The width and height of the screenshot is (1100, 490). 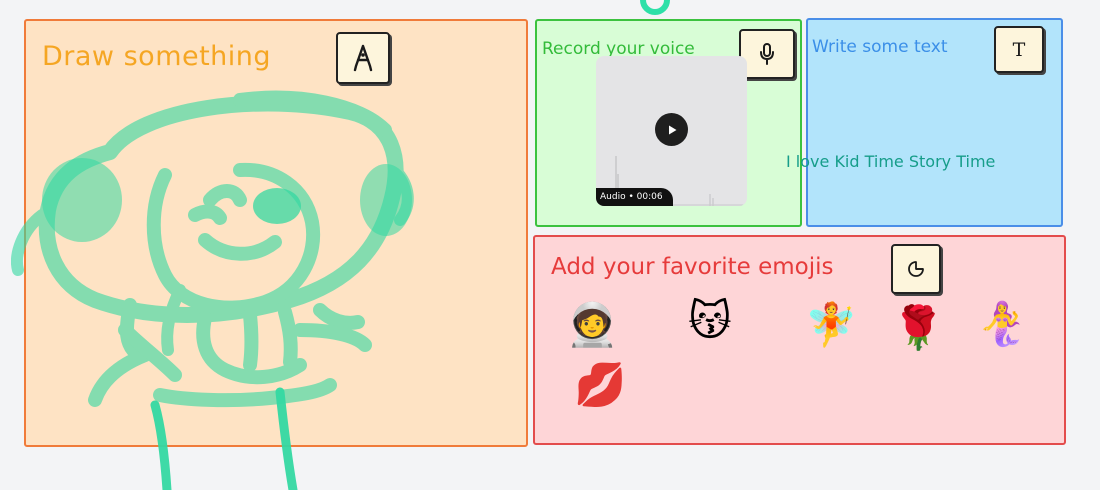 What do you see at coordinates (880, 47) in the screenshot?
I see `write-title: Write some text` at bounding box center [880, 47].